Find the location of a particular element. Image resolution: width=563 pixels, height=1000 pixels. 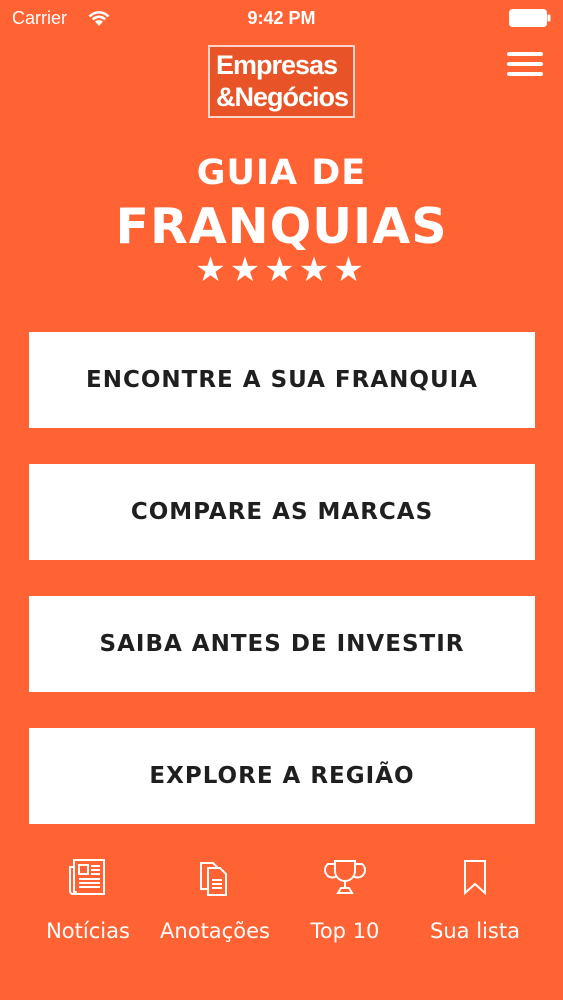

tab-label: Notícias is located at coordinates (88, 931).